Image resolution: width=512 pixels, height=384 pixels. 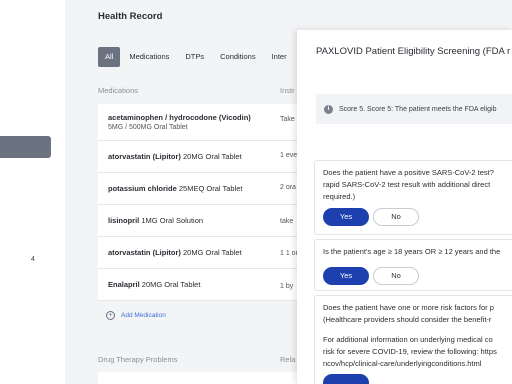 I want to click on info-icon: i, so click(x=328, y=109).